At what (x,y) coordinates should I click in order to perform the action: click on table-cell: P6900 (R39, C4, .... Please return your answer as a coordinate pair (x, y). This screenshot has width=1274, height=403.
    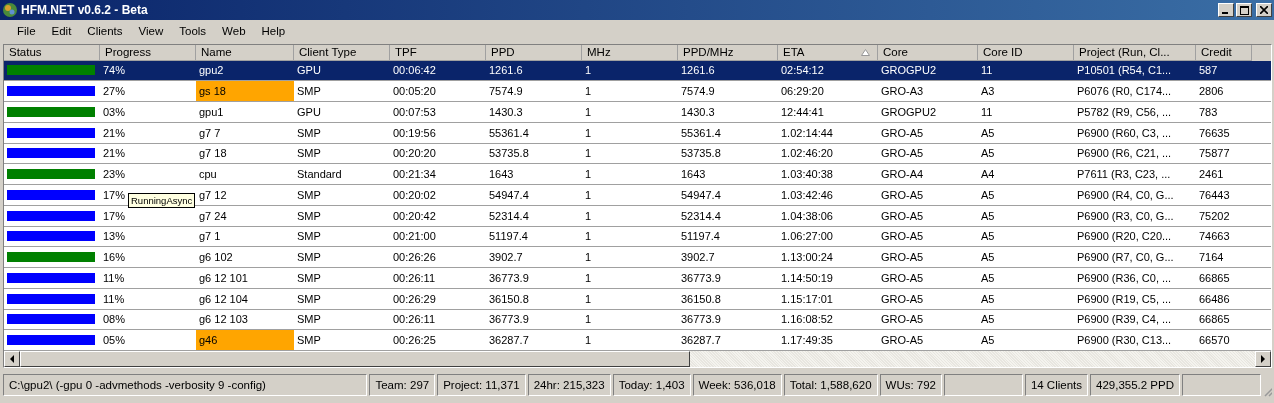
    Looking at the image, I should click on (1124, 319).